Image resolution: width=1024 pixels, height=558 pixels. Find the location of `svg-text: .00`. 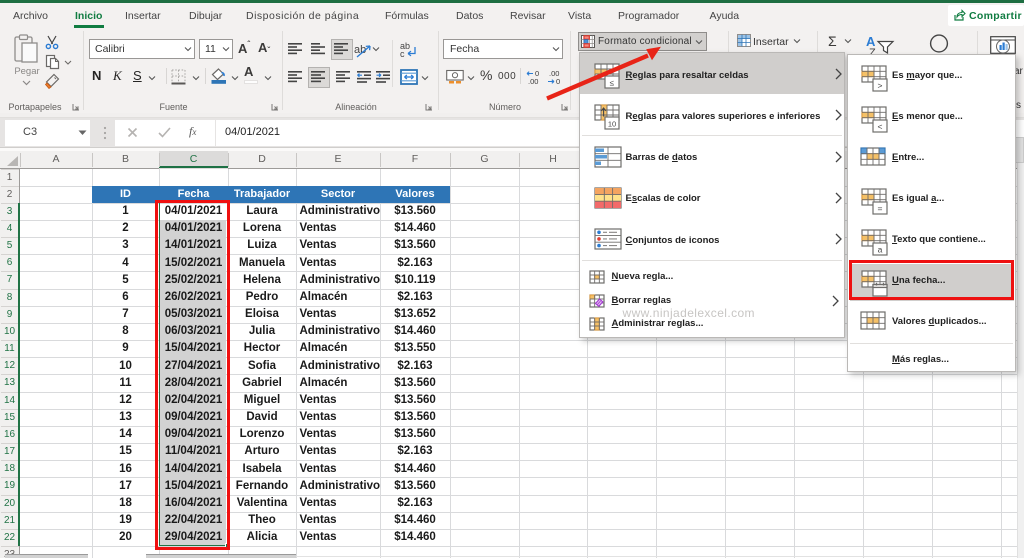

svg-text: .00 is located at coordinates (533, 81).